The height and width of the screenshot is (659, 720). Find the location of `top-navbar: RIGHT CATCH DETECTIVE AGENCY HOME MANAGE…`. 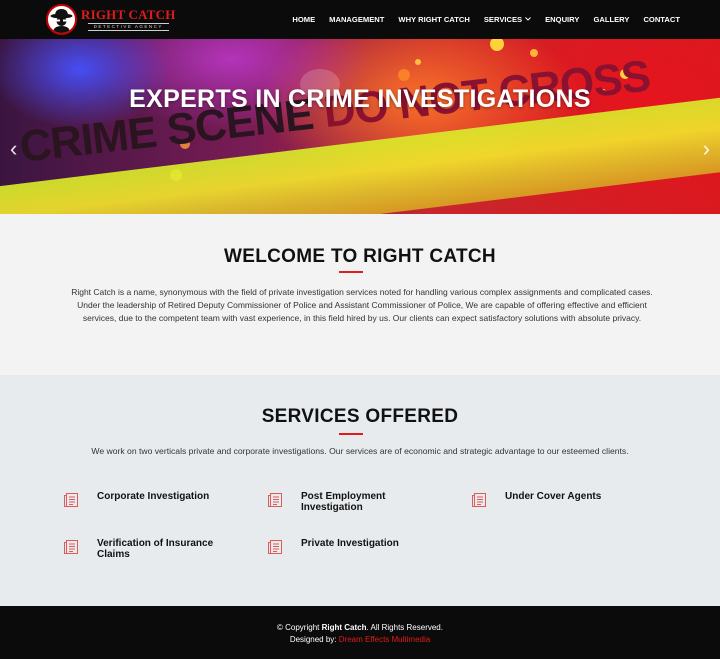

top-navbar: RIGHT CATCH DETECTIVE AGENCY HOME MANAGE… is located at coordinates (360, 19).